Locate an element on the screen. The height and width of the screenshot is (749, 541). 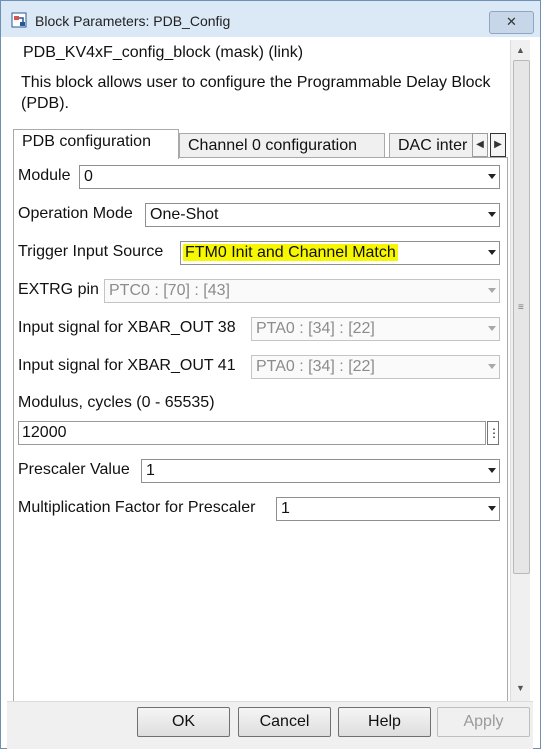
trigger-input-source-value: FTM0 Init and Channel Match is located at coordinates (290, 253).